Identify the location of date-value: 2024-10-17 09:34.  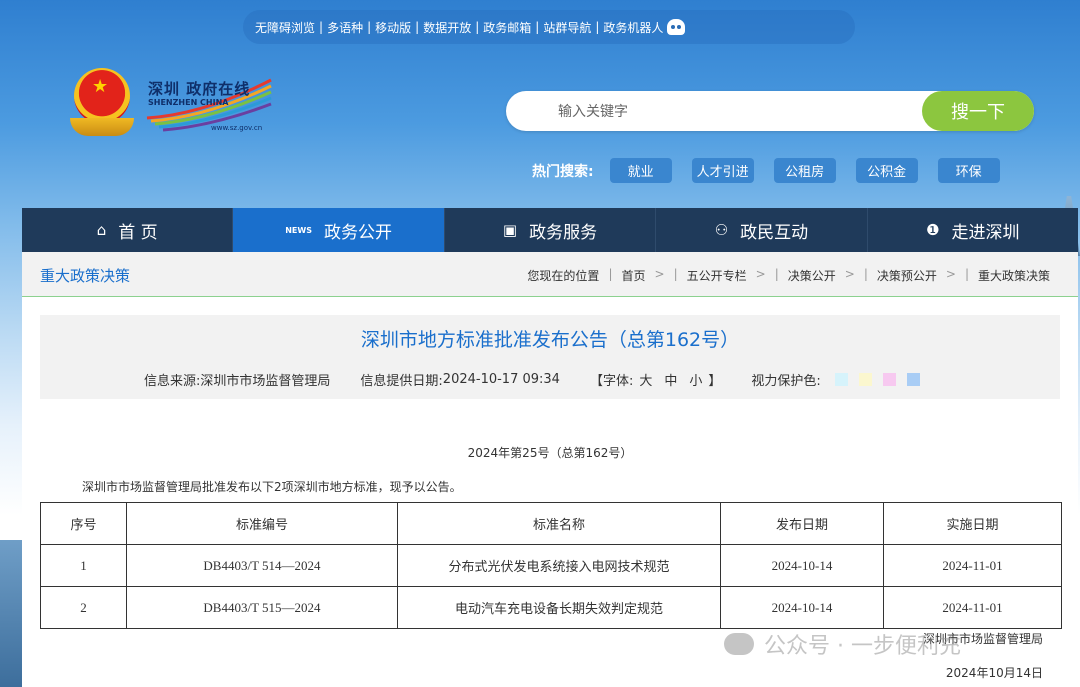
(501, 379).